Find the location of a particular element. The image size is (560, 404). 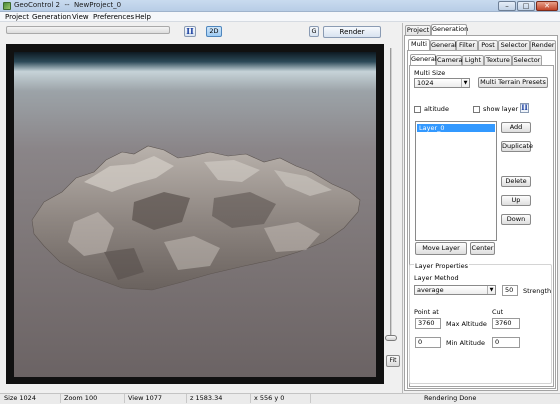

progress-bar is located at coordinates (88, 30).